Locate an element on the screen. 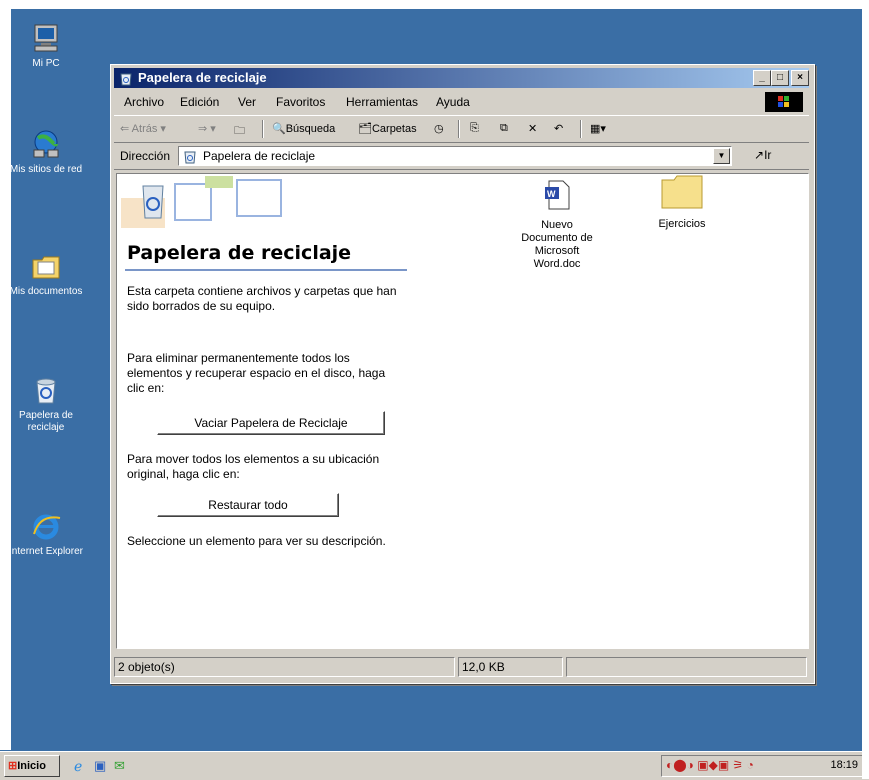 The image size is (869, 780). forward-arrow-icon: ⇒ ▾ is located at coordinates (207, 129).